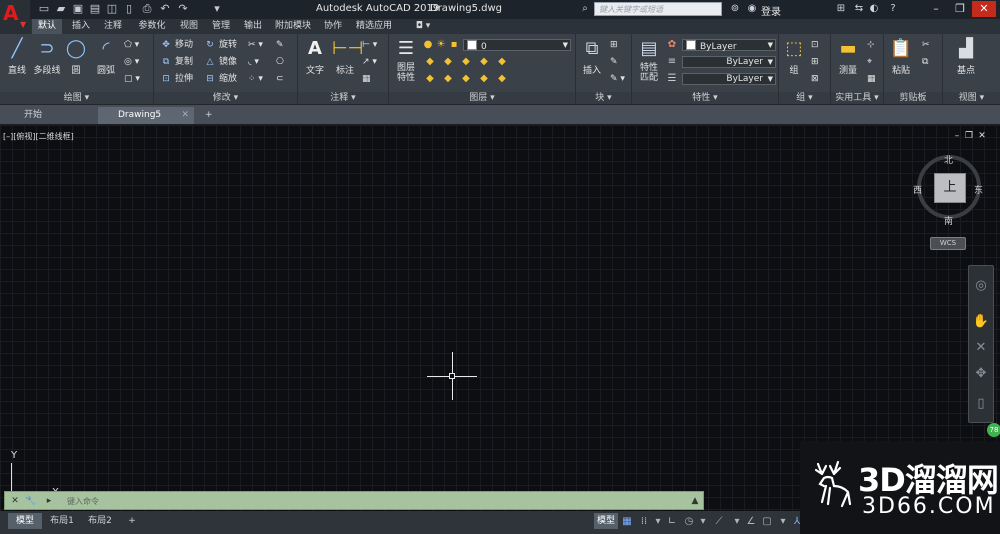  Describe the element at coordinates (617, 79) in the screenshot. I see `edit-attributes-icon: ✎ ▾` at that location.